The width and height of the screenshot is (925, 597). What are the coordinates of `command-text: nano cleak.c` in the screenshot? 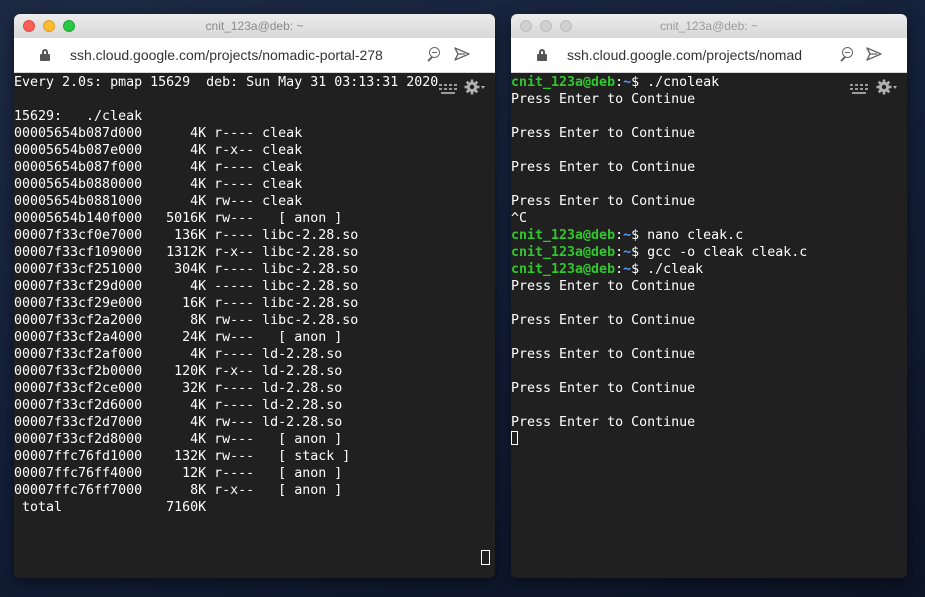 It's located at (691, 235).